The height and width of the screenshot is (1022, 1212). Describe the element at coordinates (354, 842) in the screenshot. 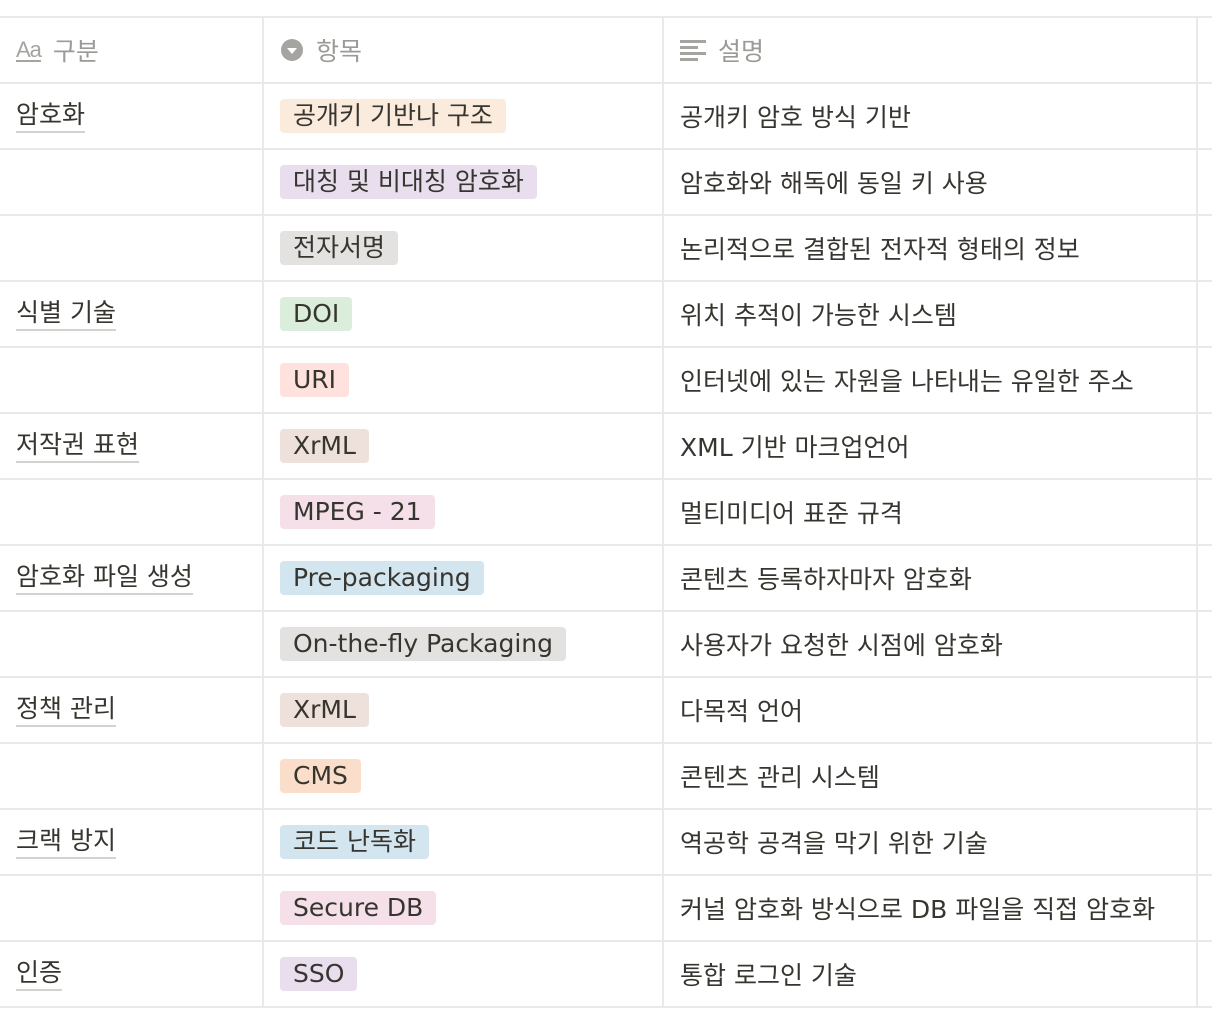

I see `select-tag: 코드 난독화` at that location.